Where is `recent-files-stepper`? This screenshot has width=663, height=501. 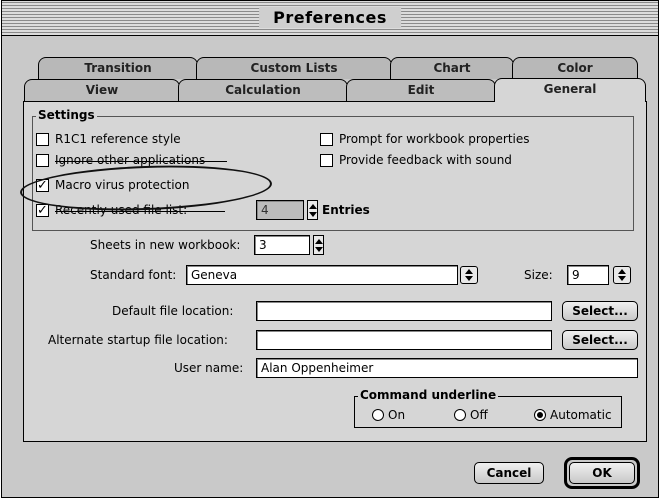
recent-files-stepper is located at coordinates (312, 210).